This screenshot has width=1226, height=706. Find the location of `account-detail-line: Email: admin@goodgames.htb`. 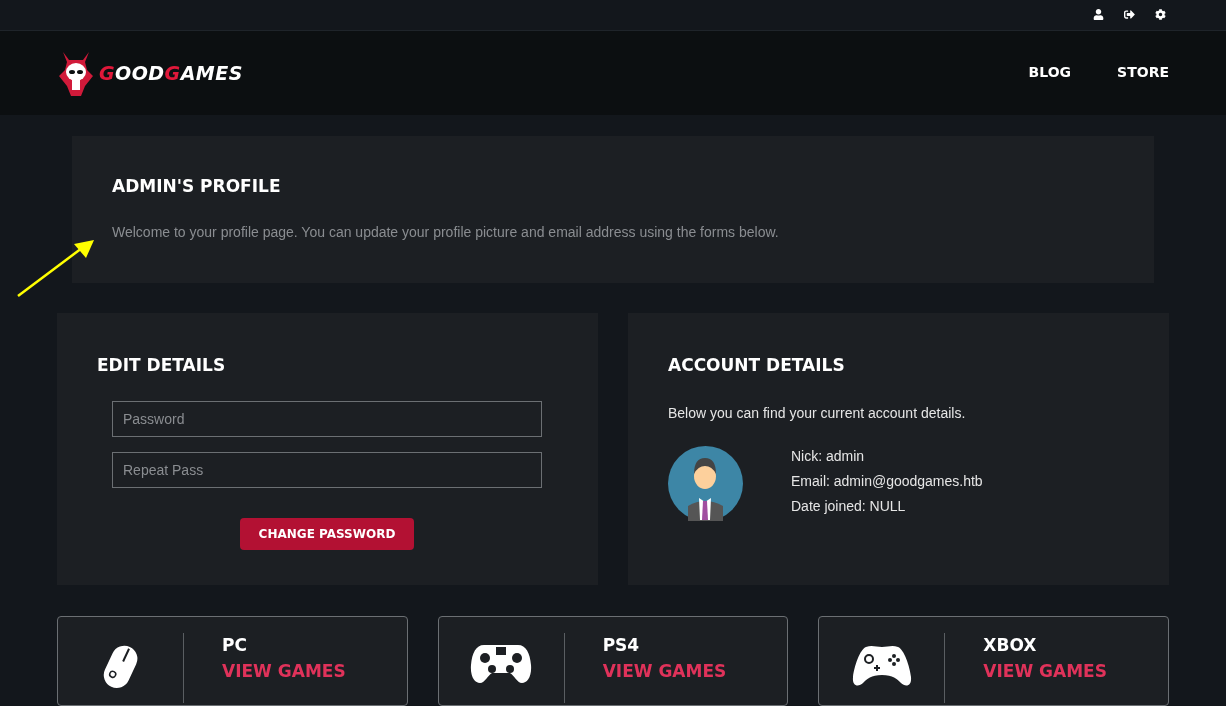

account-detail-line: Email: admin@goodgames.htb is located at coordinates (887, 481).